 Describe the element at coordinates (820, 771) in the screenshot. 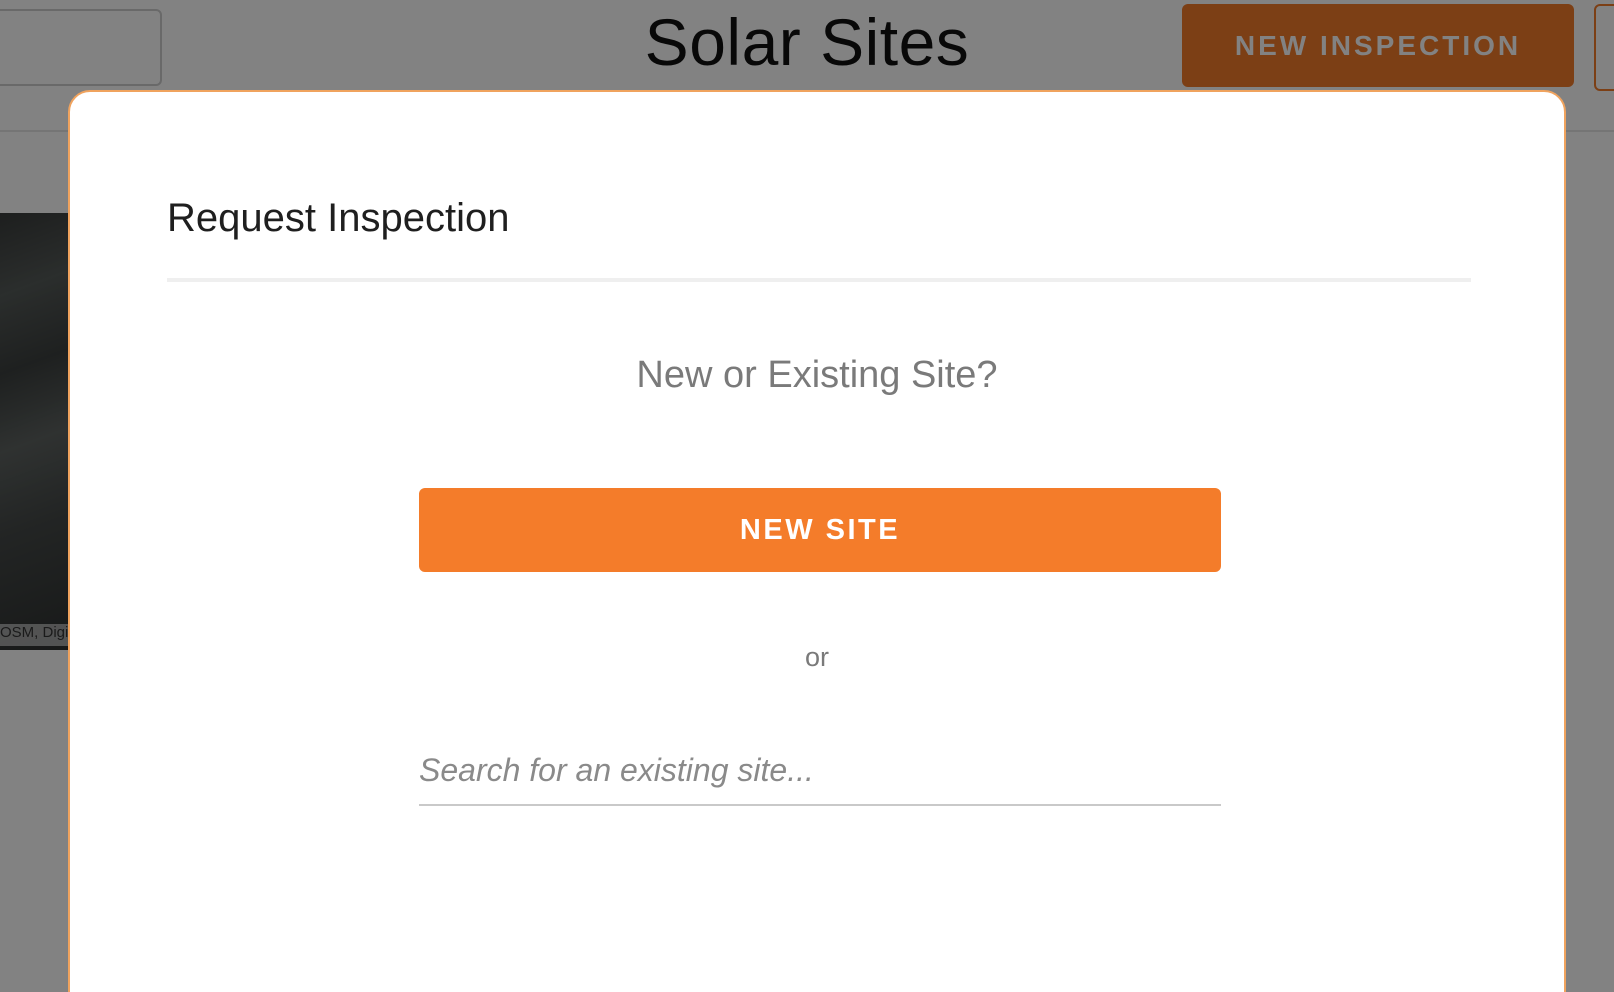

I see `existing-site-search-input` at that location.